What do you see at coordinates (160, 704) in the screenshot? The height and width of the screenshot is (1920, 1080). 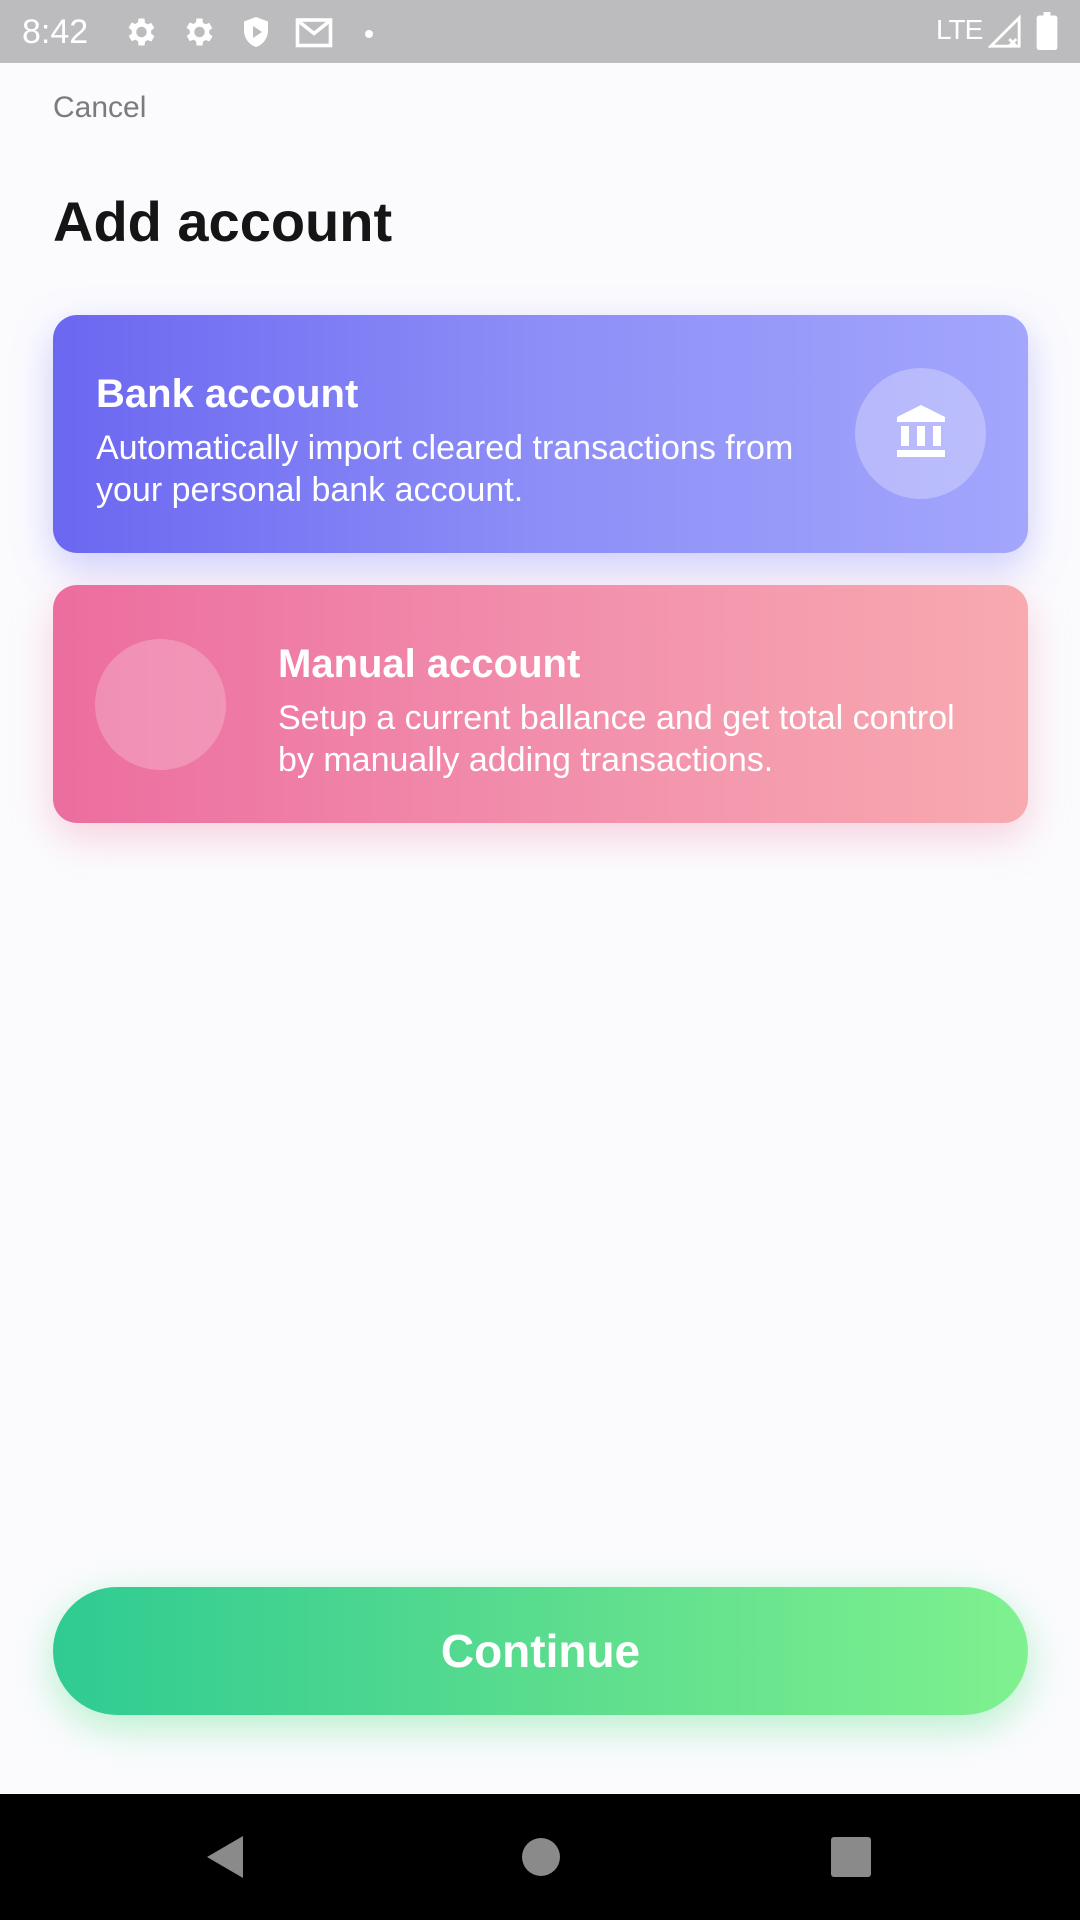 I see `manual-icon-circle` at bounding box center [160, 704].